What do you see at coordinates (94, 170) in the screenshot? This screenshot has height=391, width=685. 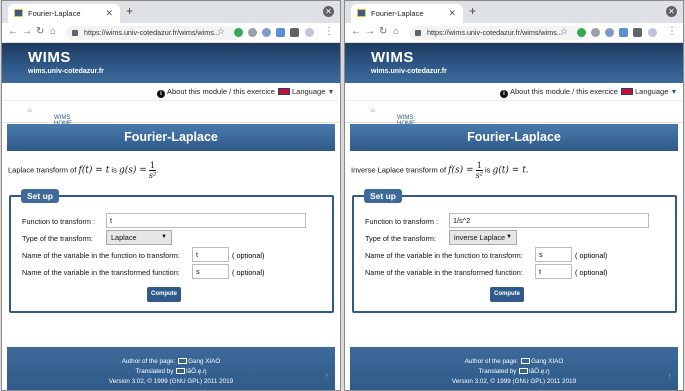 I see `formula-lhs: f(t) = t` at bounding box center [94, 170].